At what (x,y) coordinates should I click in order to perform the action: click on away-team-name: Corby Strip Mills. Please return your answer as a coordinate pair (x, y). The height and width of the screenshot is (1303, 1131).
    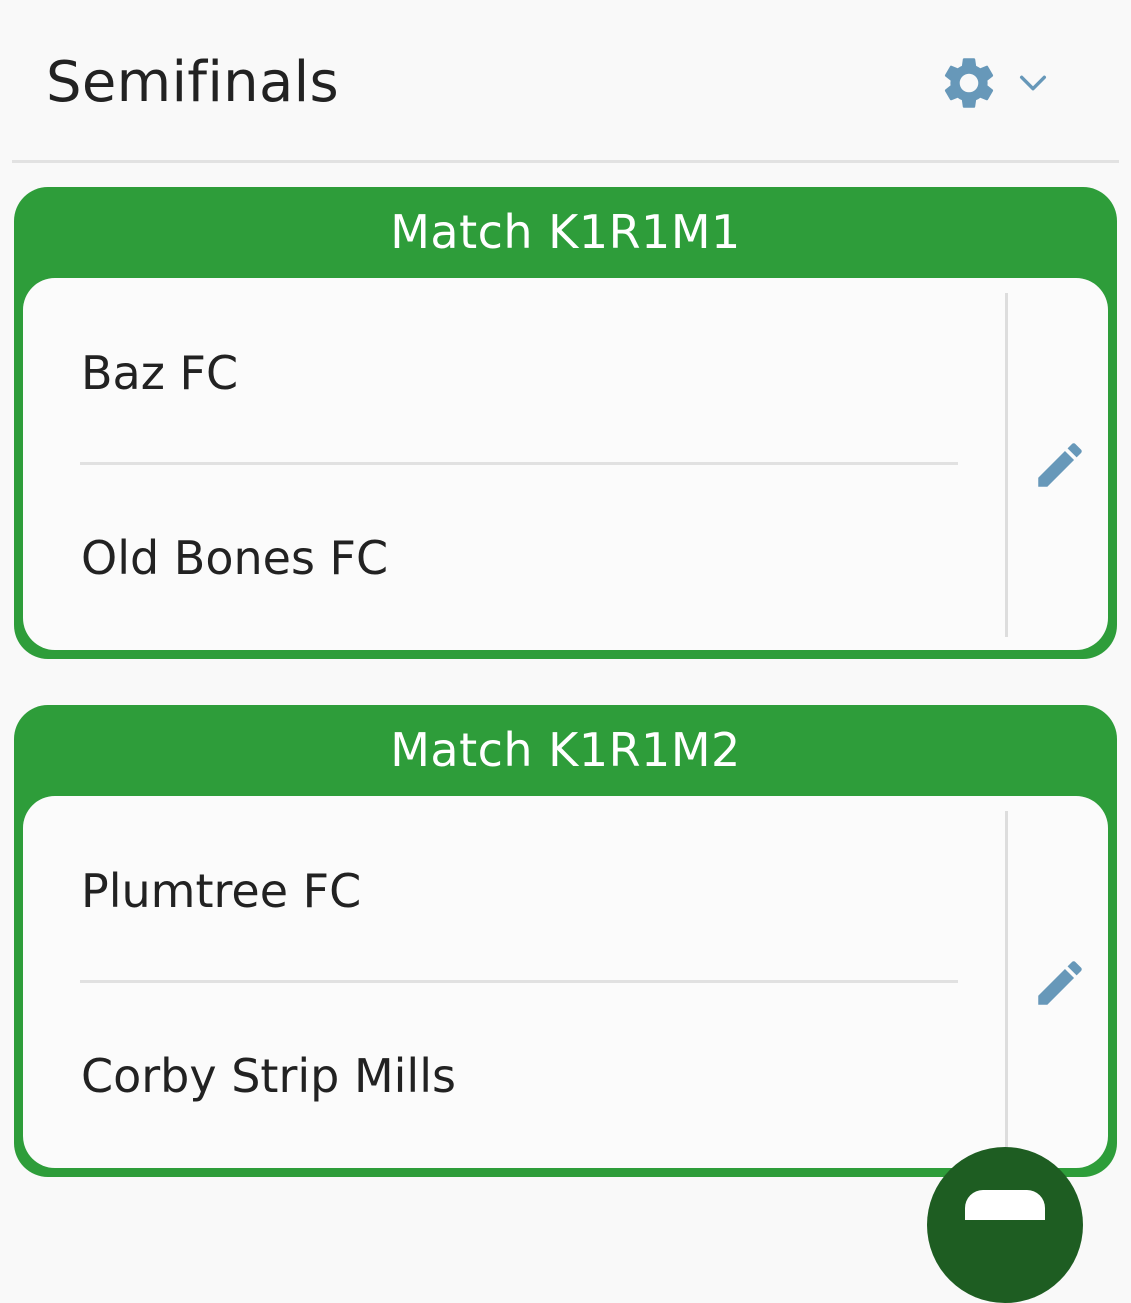
    Looking at the image, I should click on (268, 1076).